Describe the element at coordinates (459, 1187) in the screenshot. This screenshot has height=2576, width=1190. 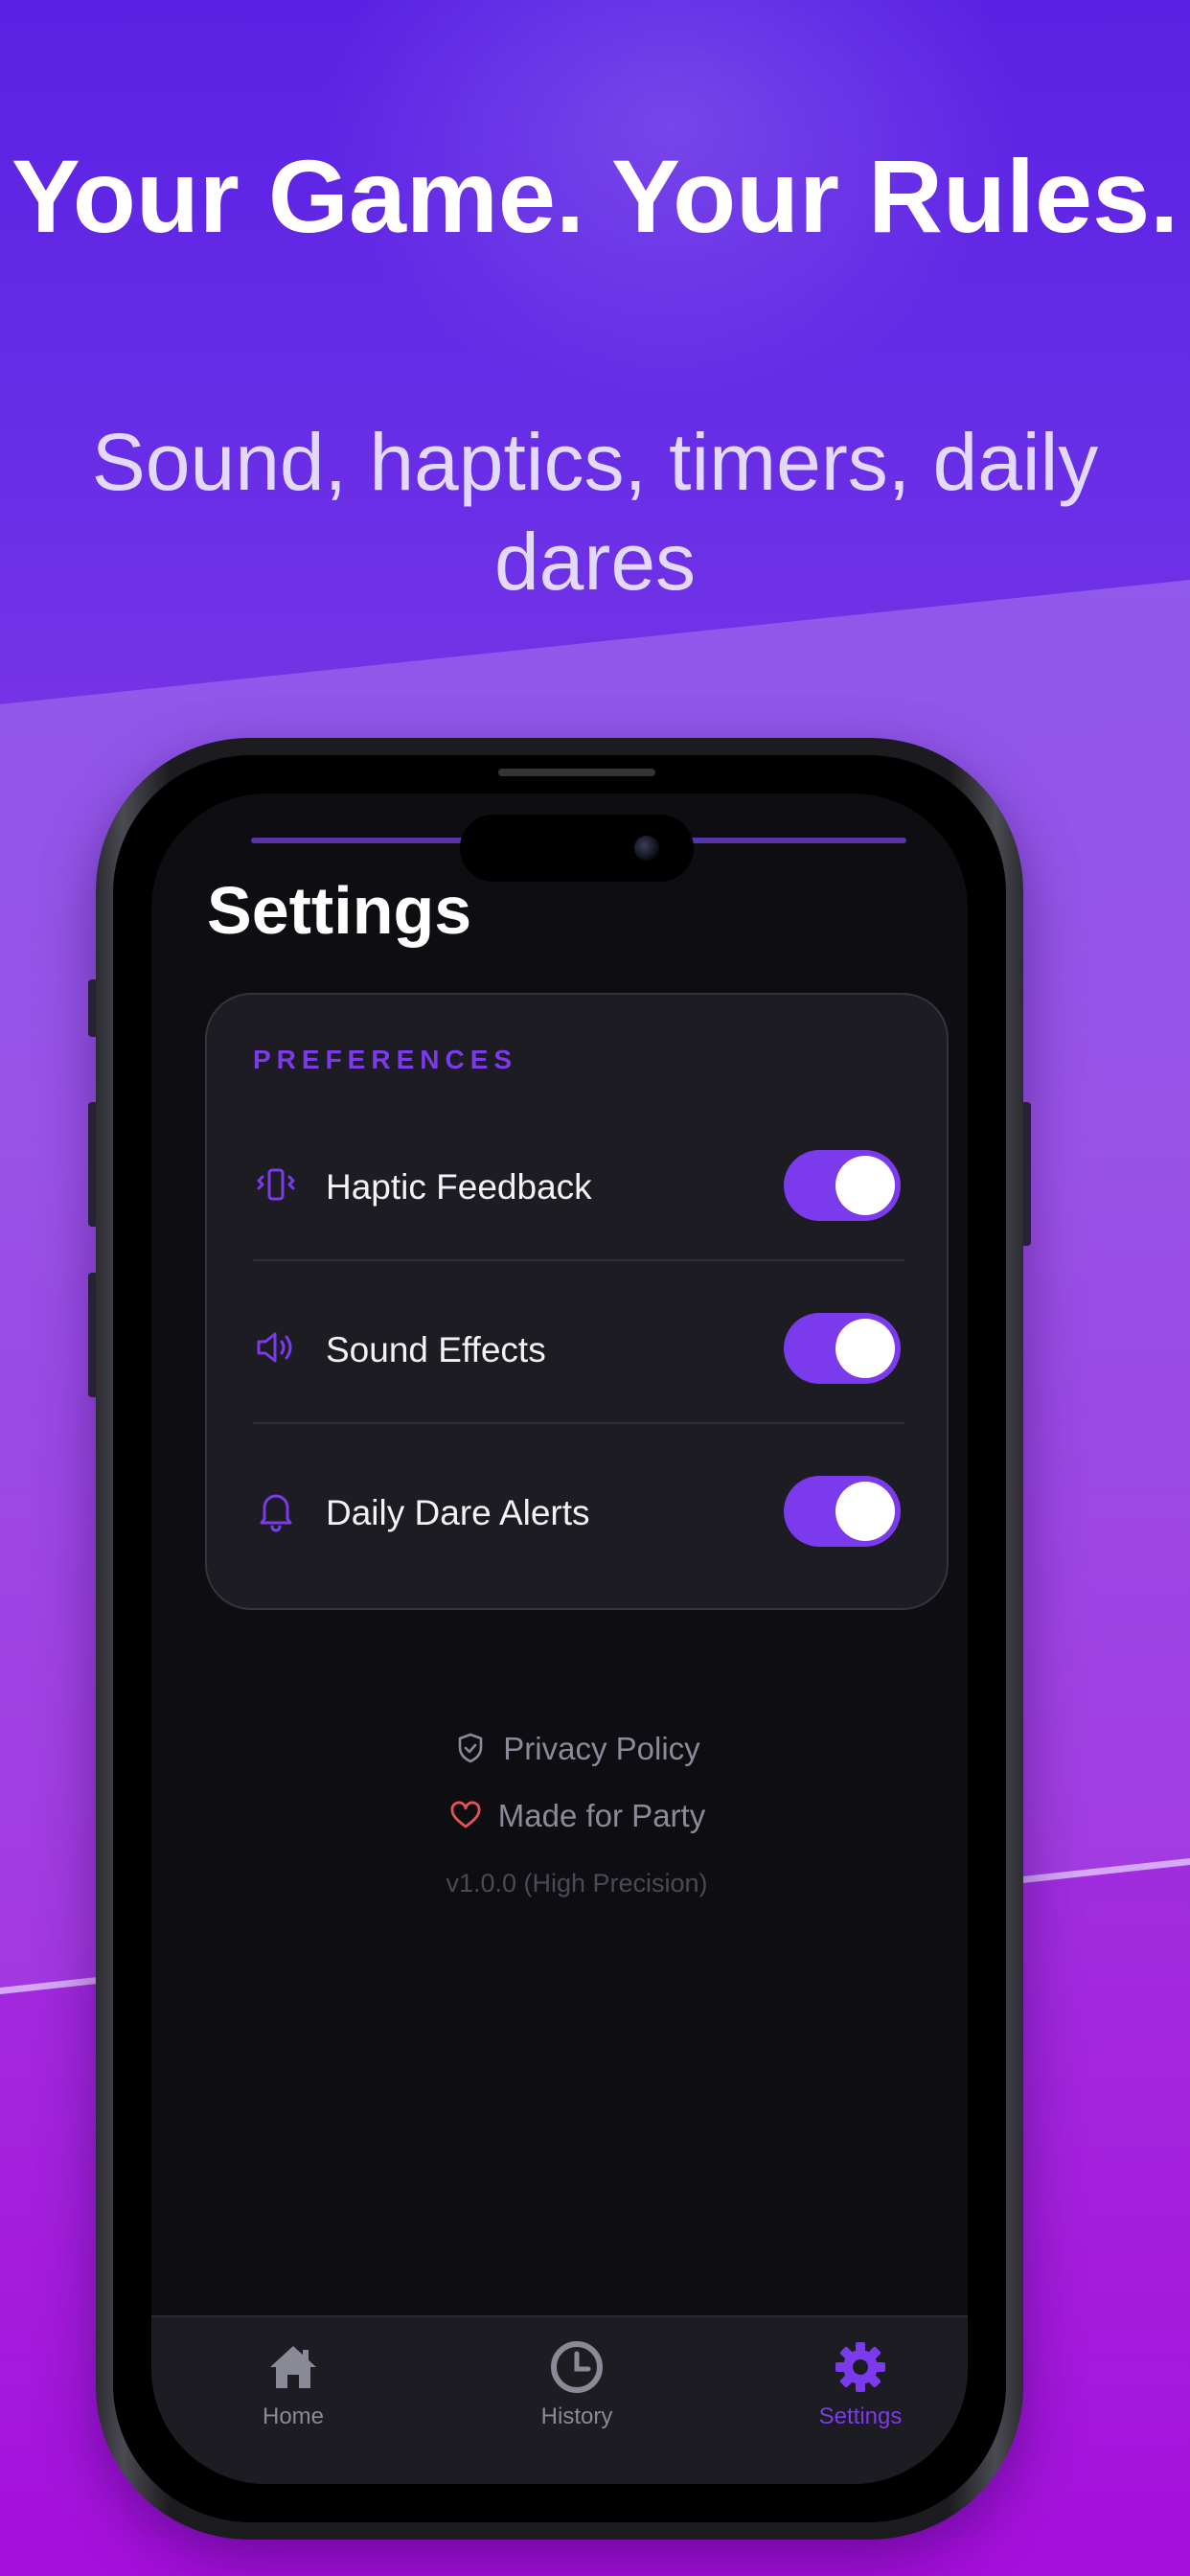
I see `setting-label-haptic-feedback: Haptic Feedback` at that location.